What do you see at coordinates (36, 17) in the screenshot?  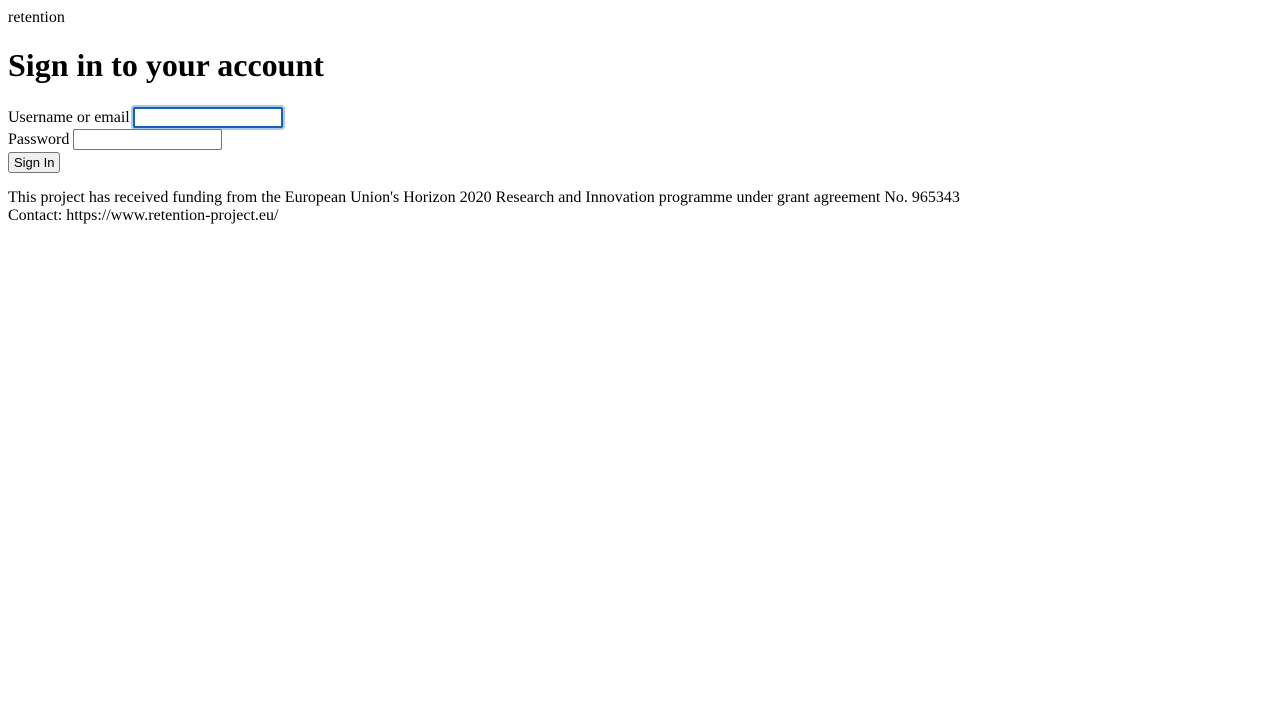 I see `brand-name: retention` at bounding box center [36, 17].